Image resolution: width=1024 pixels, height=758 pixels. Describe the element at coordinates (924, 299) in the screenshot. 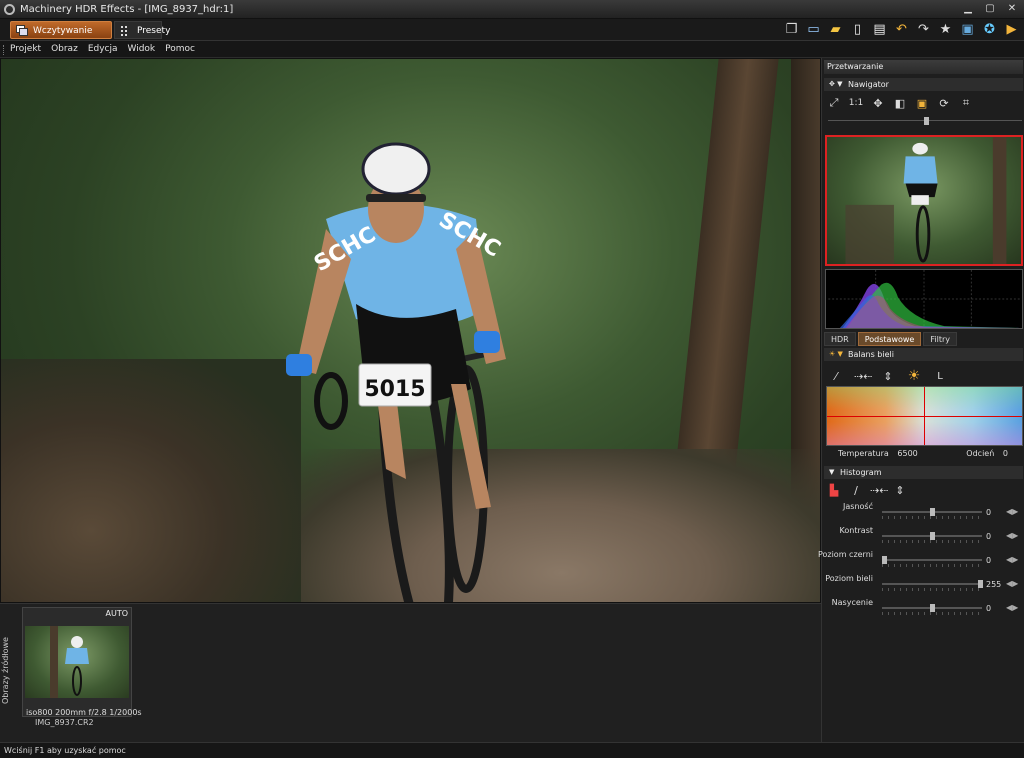

I see `histogram-curves` at that location.